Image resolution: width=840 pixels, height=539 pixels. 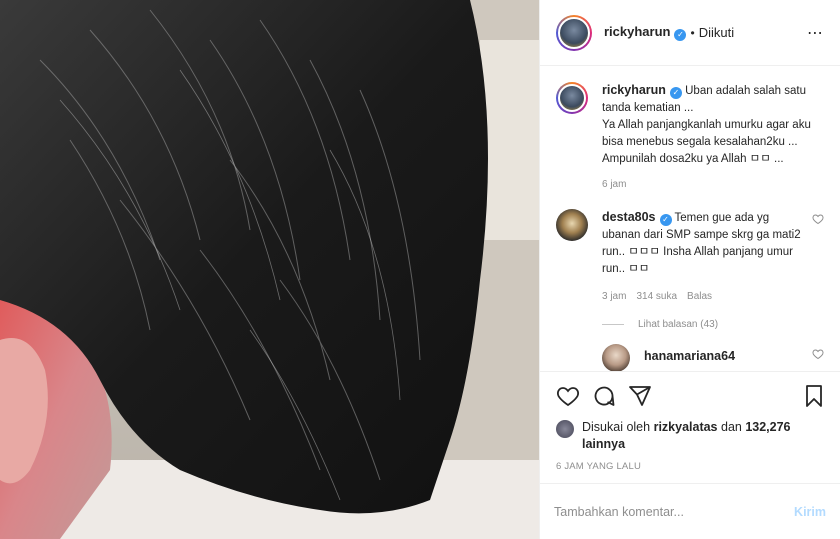 I want to click on view-replies-label: Lihat balasan (43), so click(x=678, y=324).